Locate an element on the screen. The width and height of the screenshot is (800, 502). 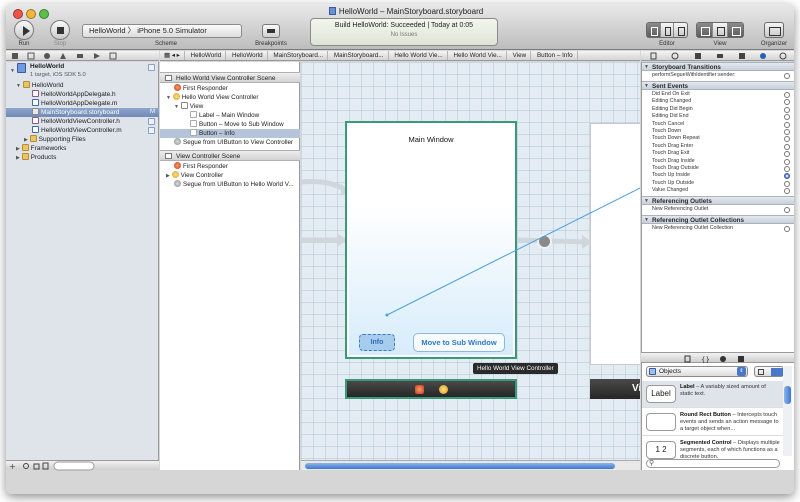
outline-first-responder-2: First Responder is located at coordinates (230, 166).